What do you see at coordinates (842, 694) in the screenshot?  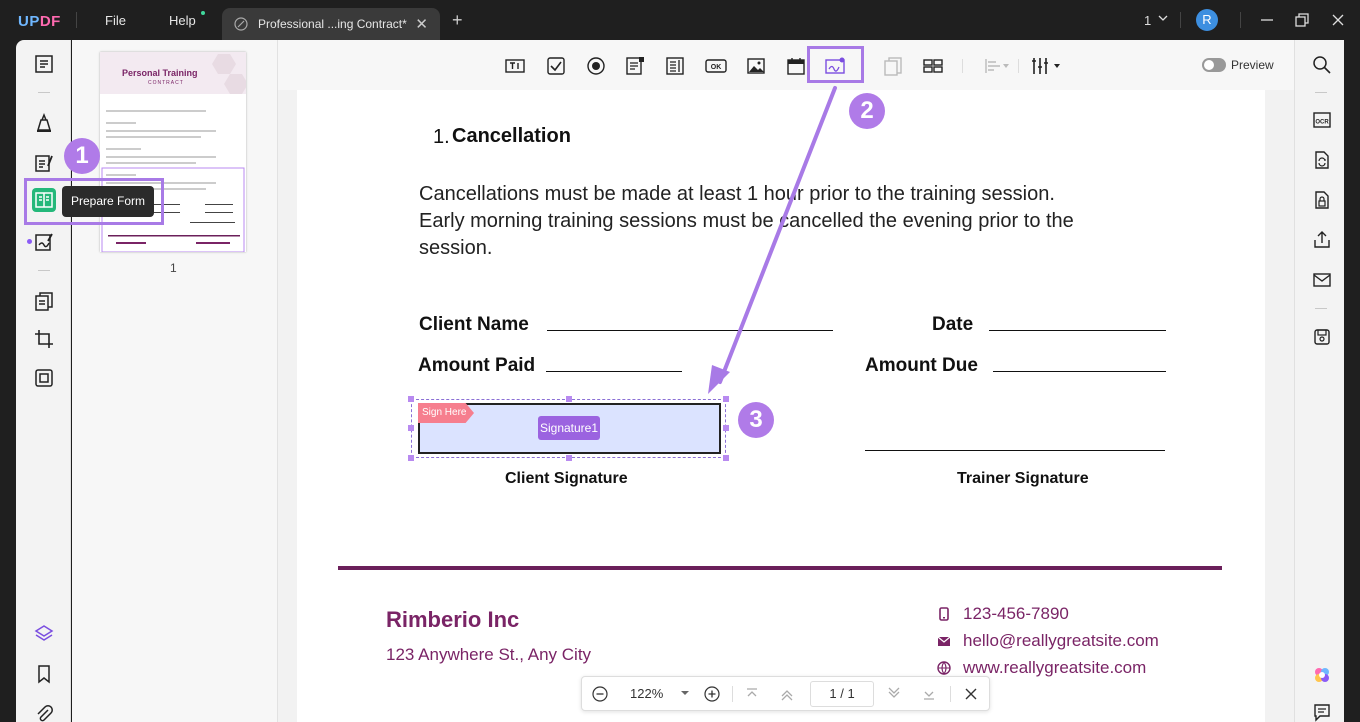 I see `page-number-input: 1 / 1` at bounding box center [842, 694].